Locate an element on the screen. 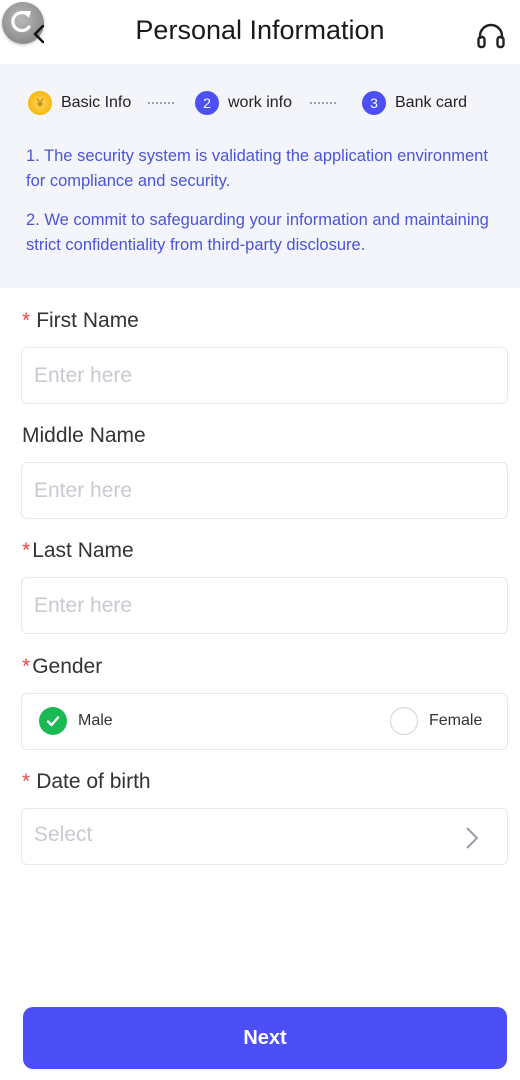 This screenshot has width=520, height=1080. app-header: Personal Information is located at coordinates (260, 32).